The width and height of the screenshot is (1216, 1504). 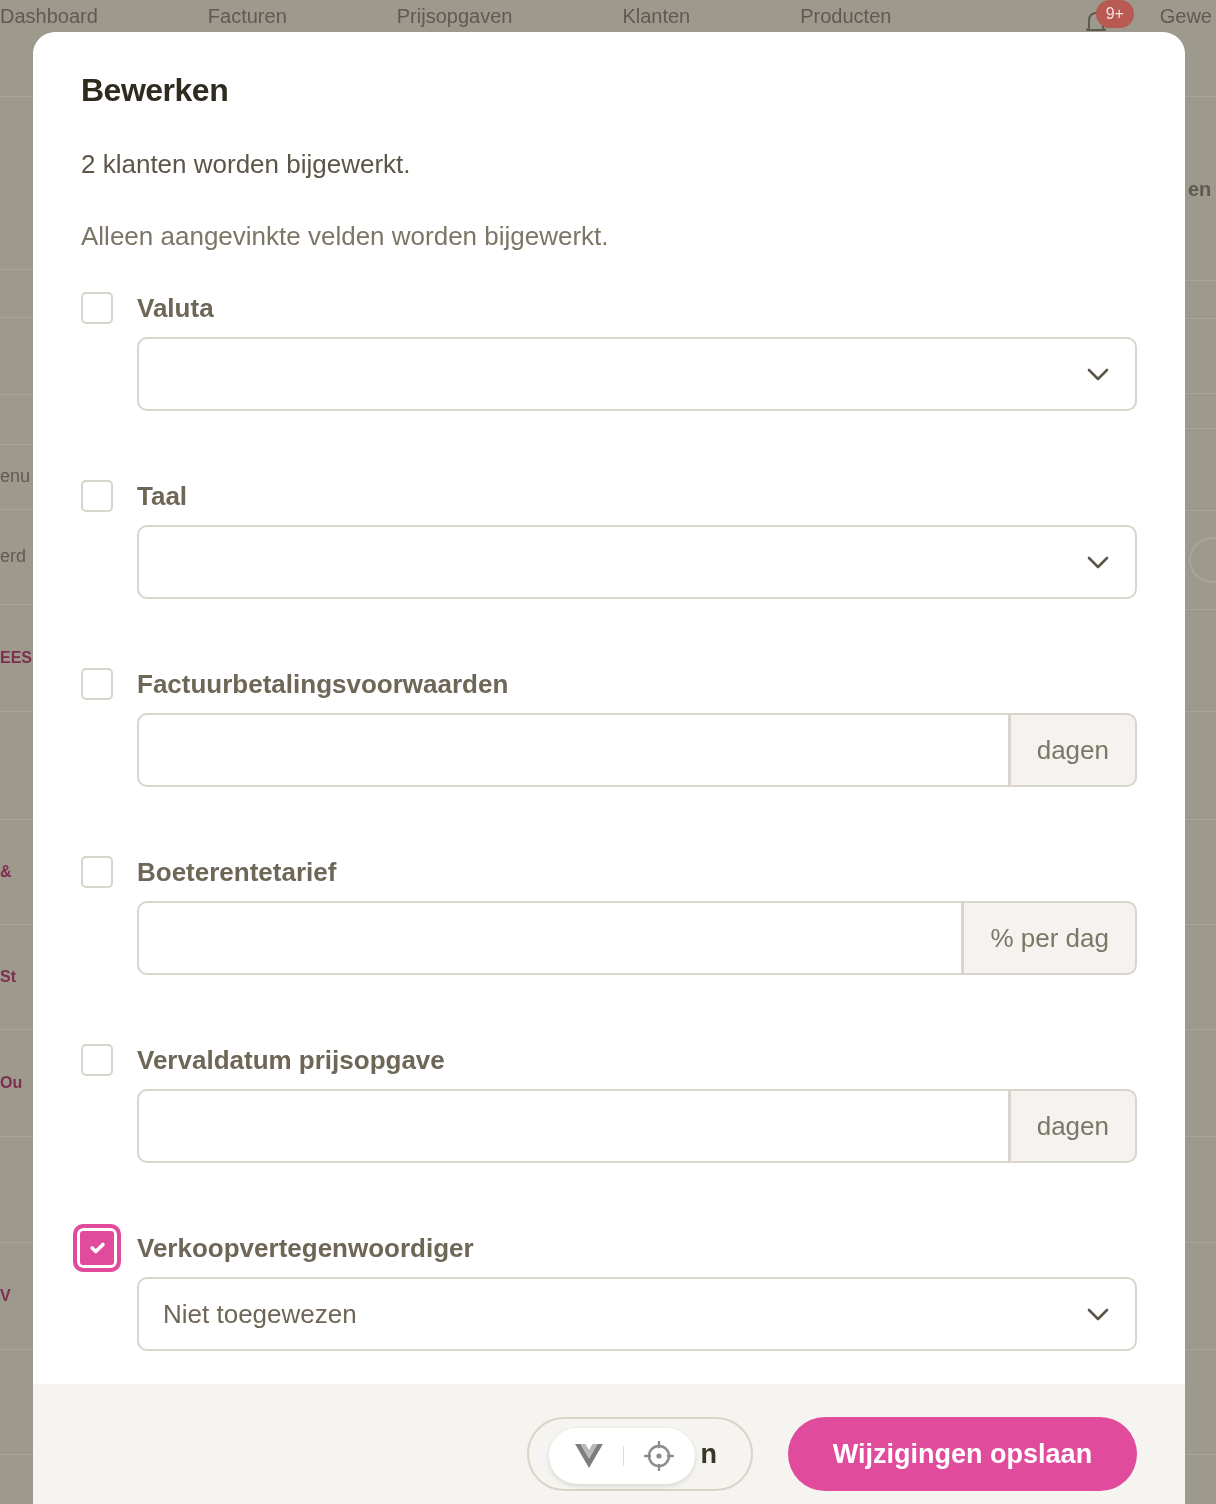 I want to click on dialog-title: Bewerken, so click(x=155, y=90).